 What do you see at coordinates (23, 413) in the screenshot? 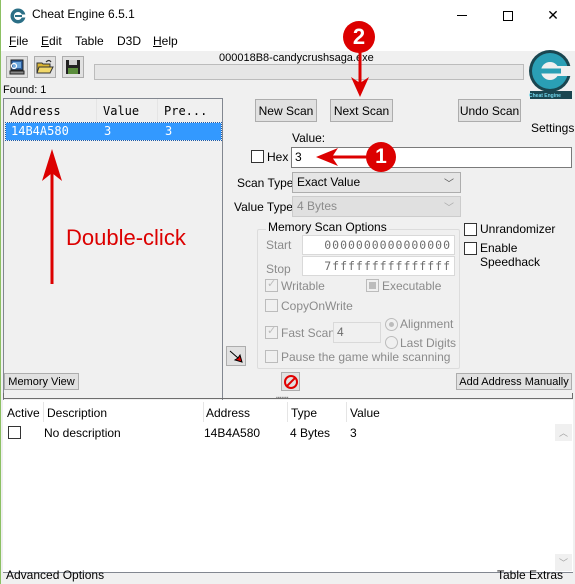
I see `column-active: Active` at bounding box center [23, 413].